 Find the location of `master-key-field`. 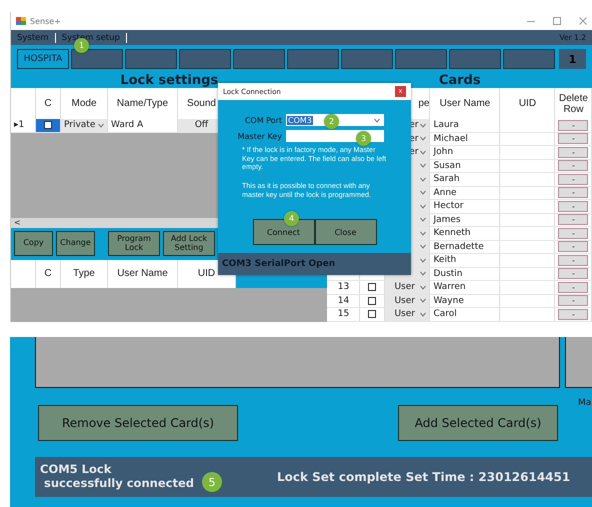

master-key-field is located at coordinates (335, 136).